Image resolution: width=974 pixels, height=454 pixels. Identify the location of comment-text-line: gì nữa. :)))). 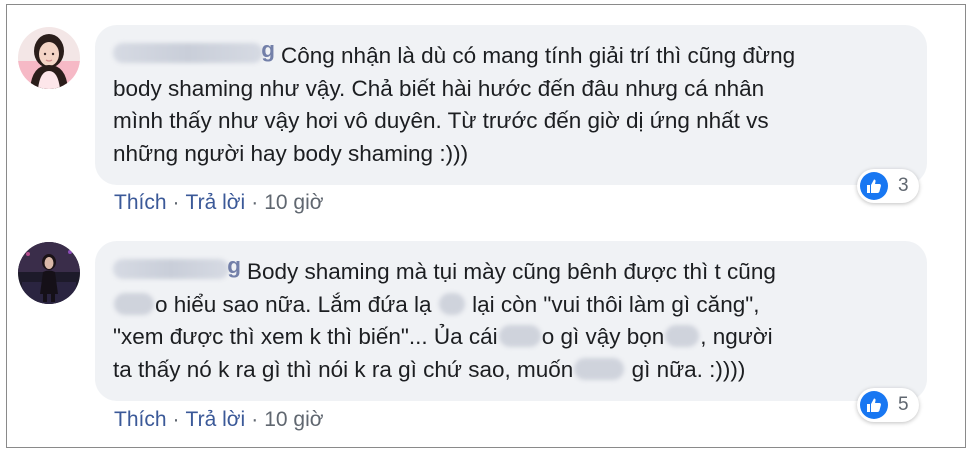
(688, 369).